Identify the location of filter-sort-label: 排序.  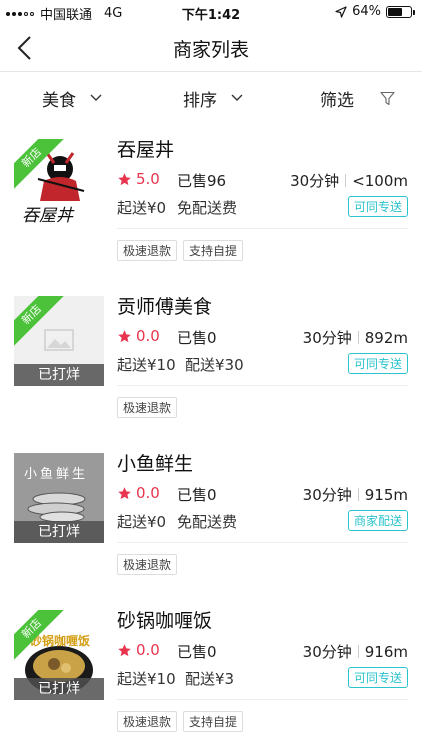
(200, 100).